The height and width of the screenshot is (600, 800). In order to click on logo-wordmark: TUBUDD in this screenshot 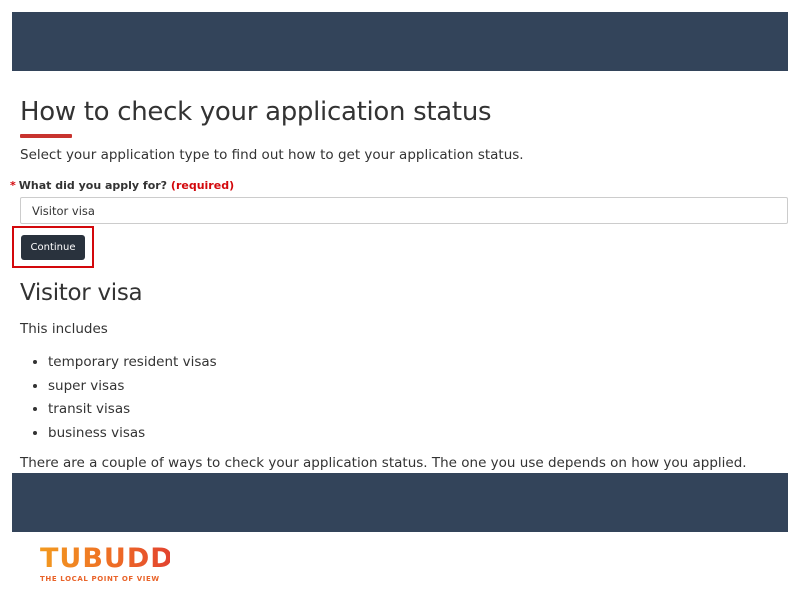, I will do `click(107, 558)`.